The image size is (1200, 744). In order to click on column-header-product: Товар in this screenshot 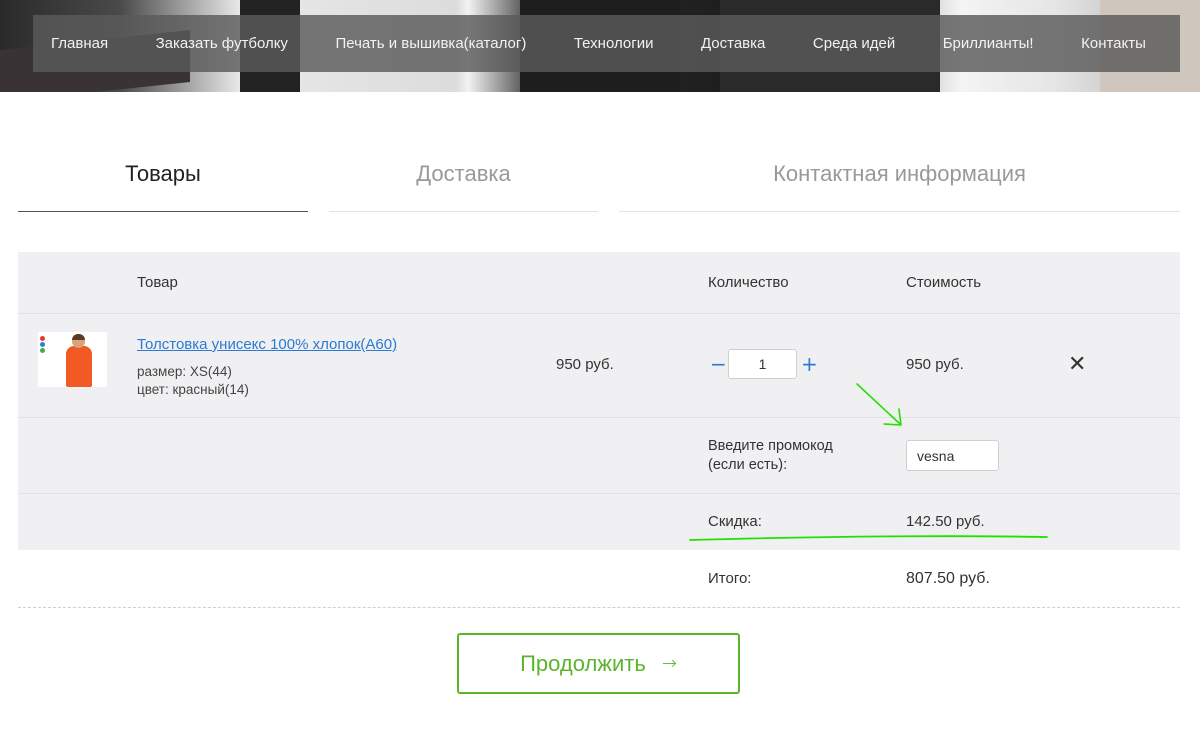, I will do `click(157, 282)`.